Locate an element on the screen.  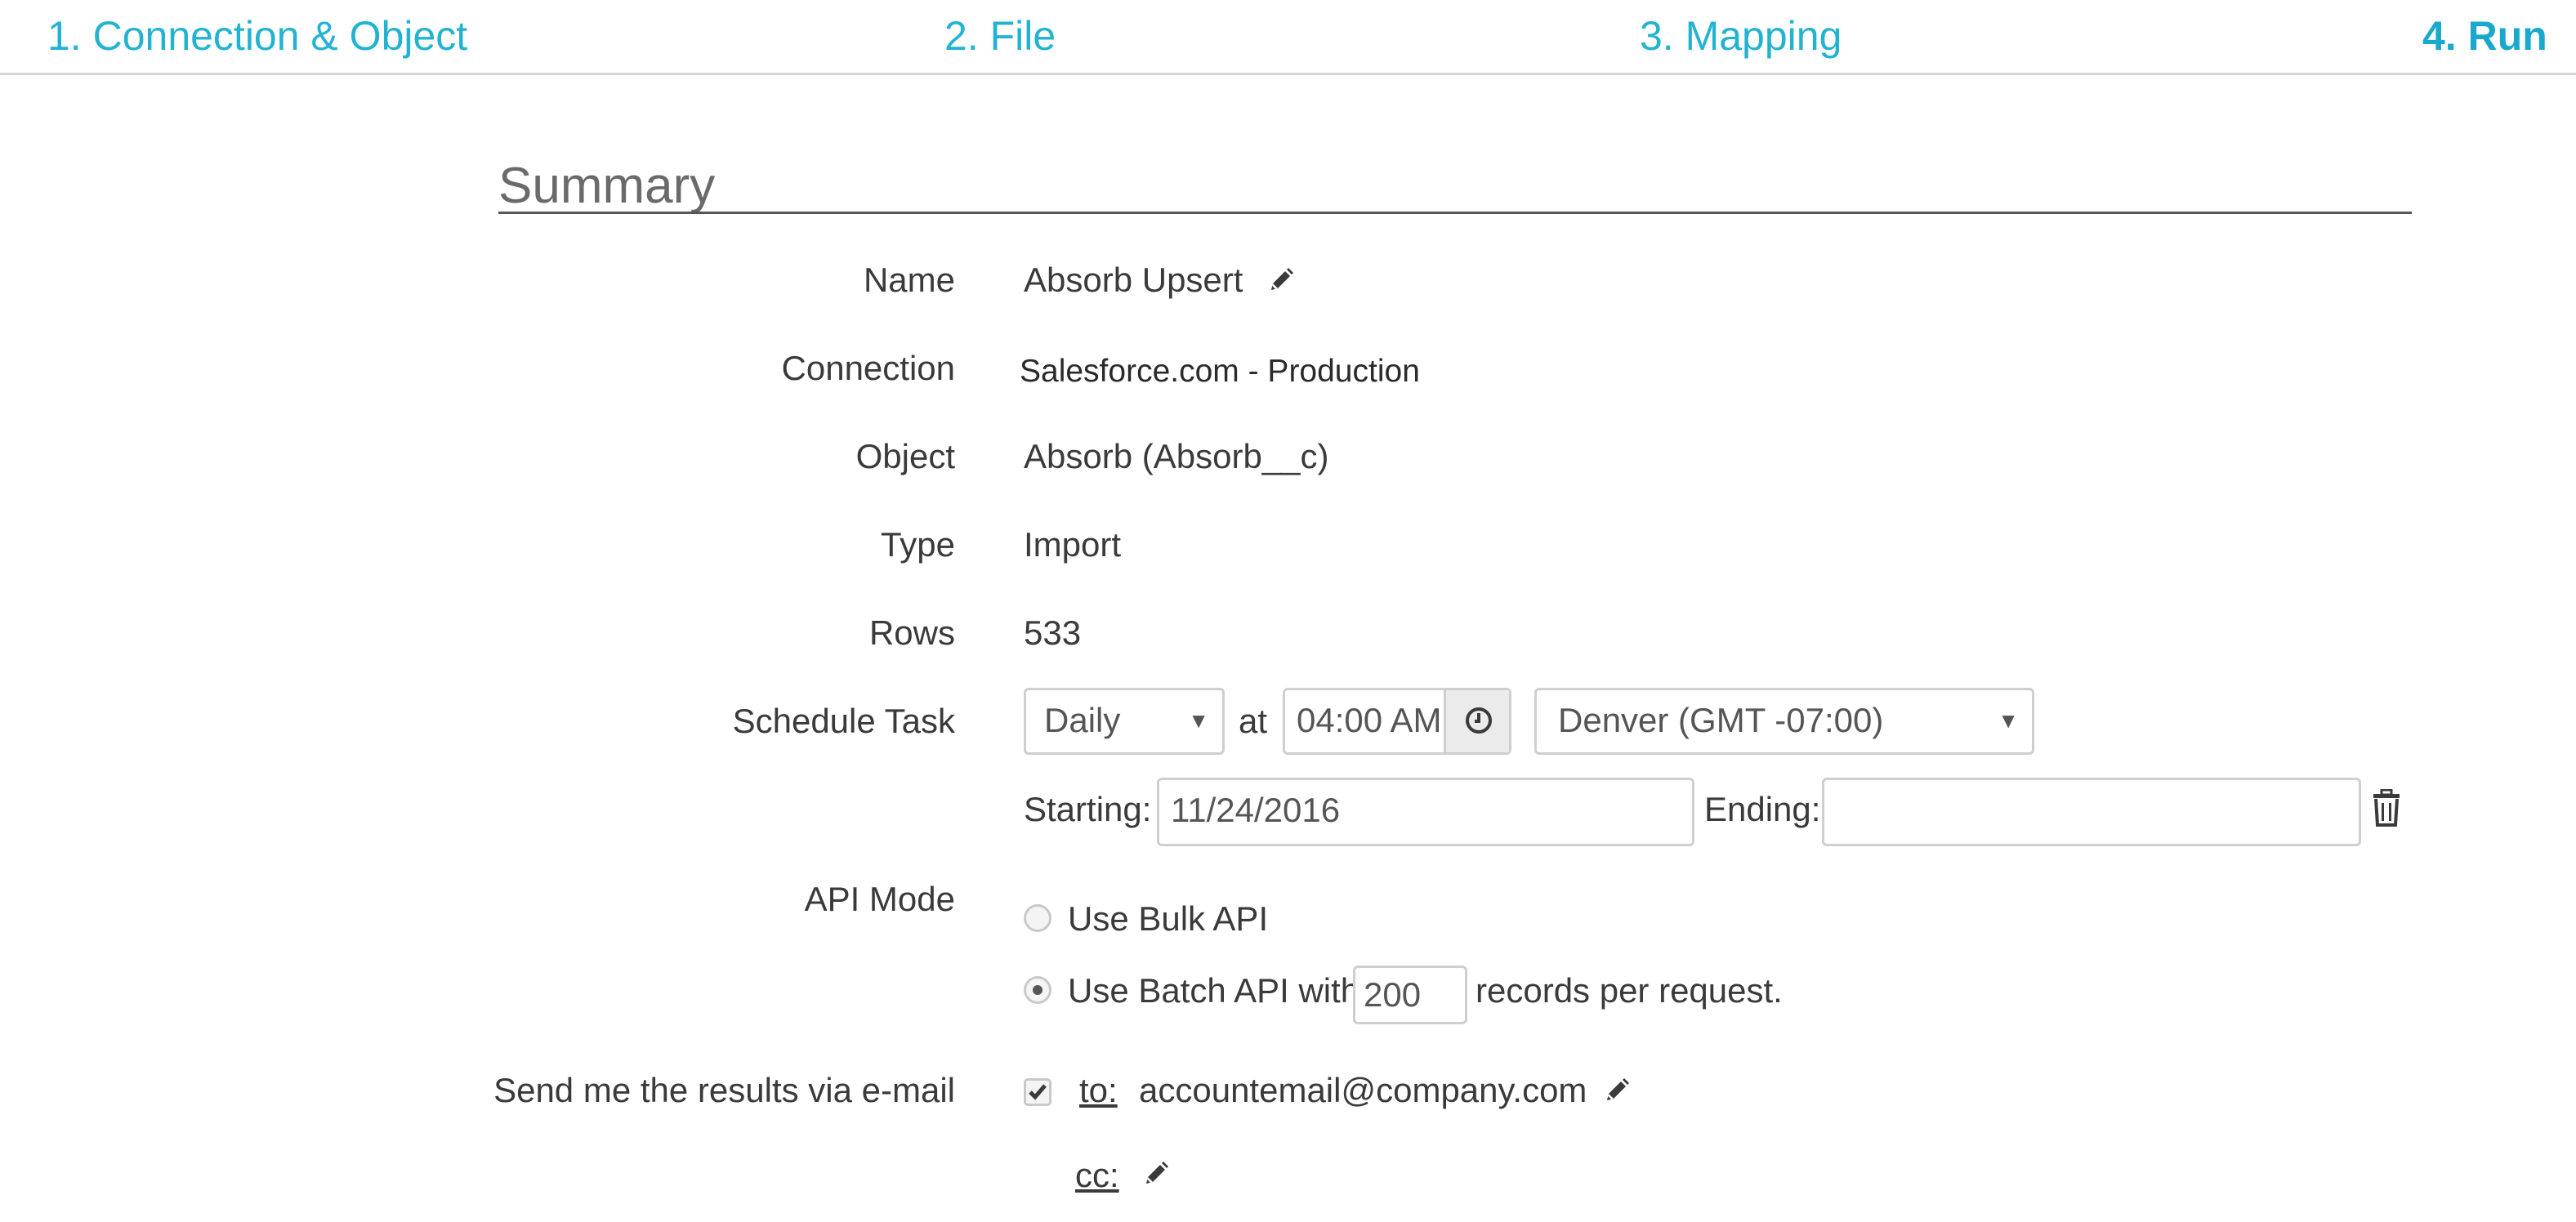
email-cc-link: cc: is located at coordinates (1097, 1175).